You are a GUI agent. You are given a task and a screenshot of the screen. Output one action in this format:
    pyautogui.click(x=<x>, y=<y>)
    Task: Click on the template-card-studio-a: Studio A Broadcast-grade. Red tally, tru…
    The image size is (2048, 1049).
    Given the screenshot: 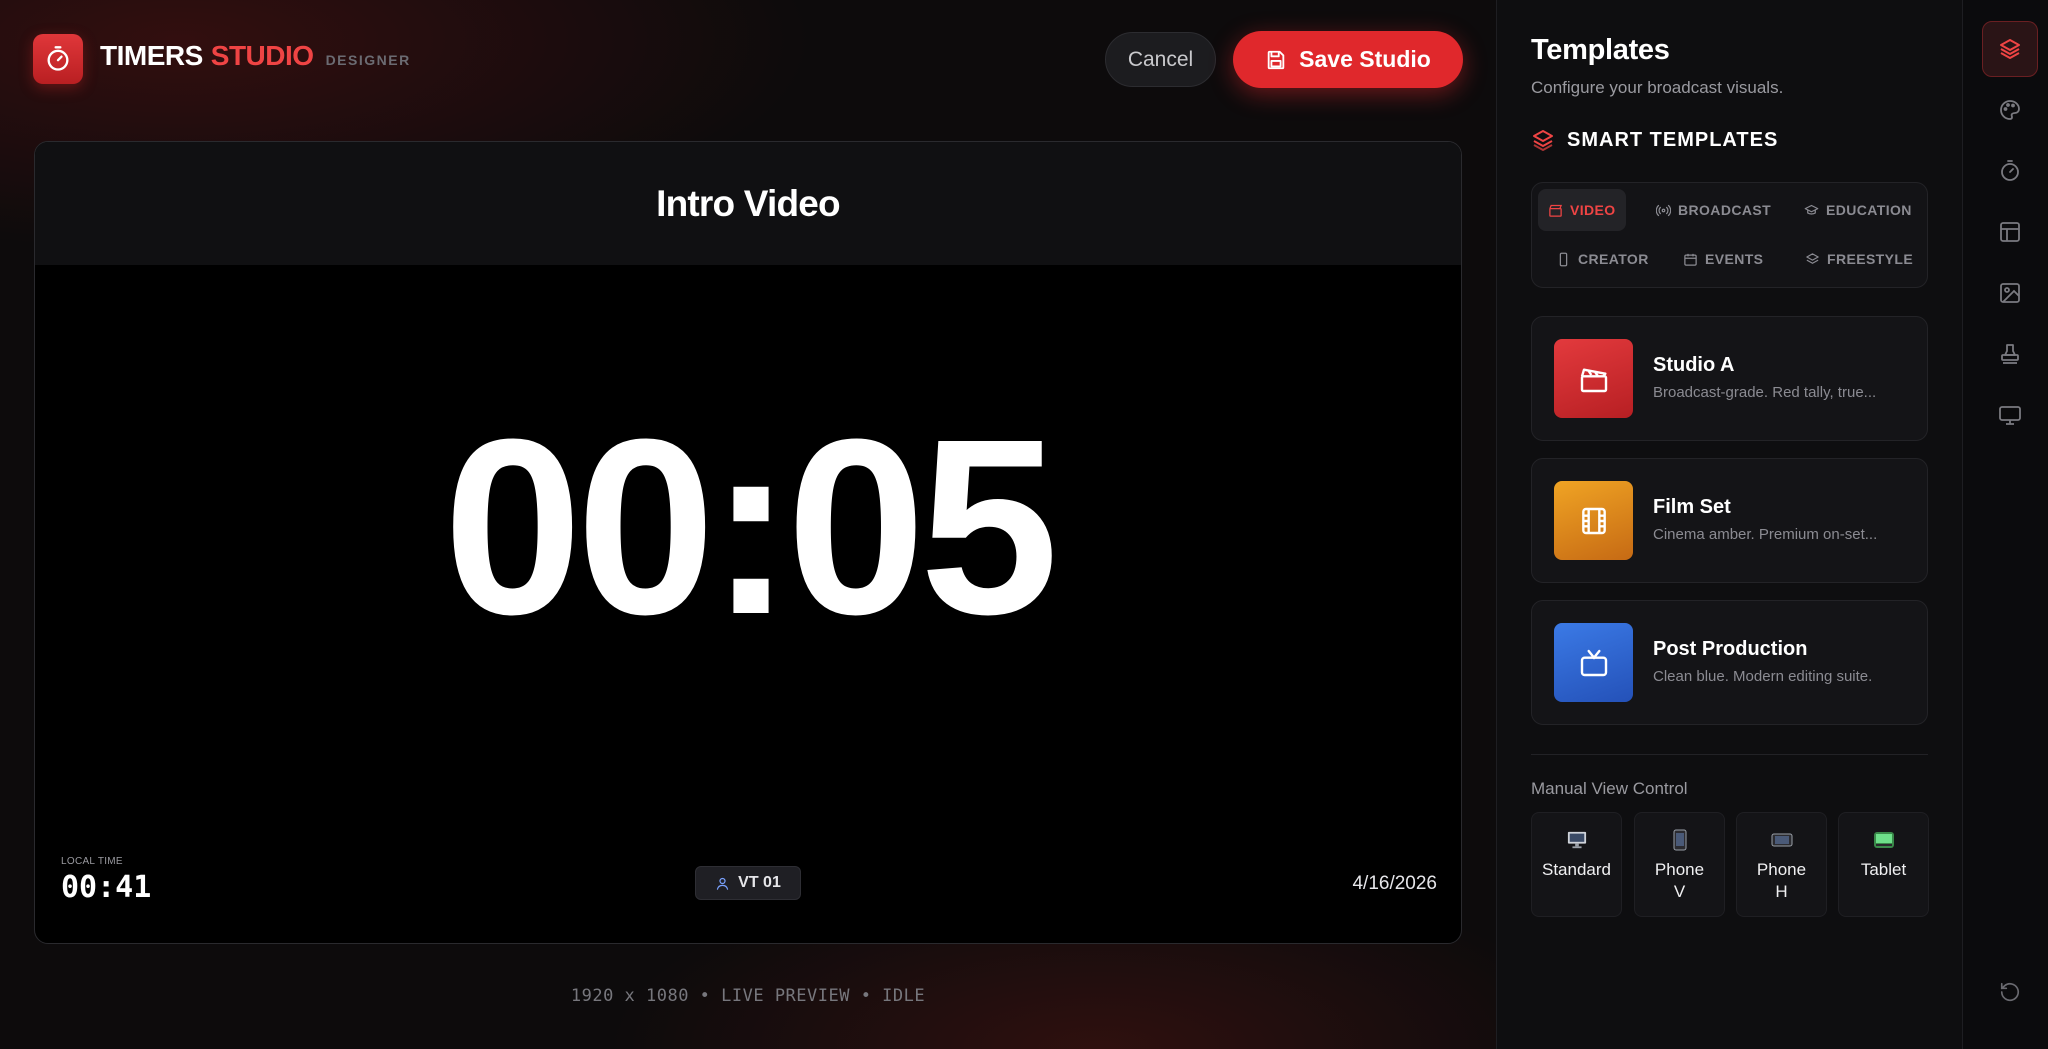 What is the action you would take?
    pyautogui.click(x=1729, y=378)
    